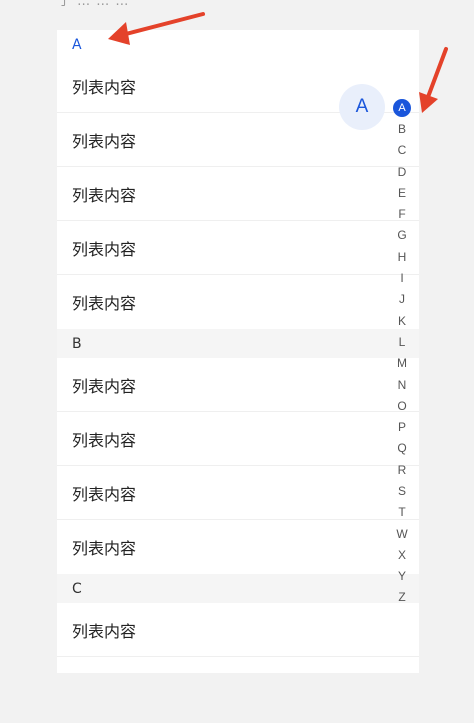 The width and height of the screenshot is (474, 723). What do you see at coordinates (402, 597) in the screenshot?
I see `index-letter-z: Z` at bounding box center [402, 597].